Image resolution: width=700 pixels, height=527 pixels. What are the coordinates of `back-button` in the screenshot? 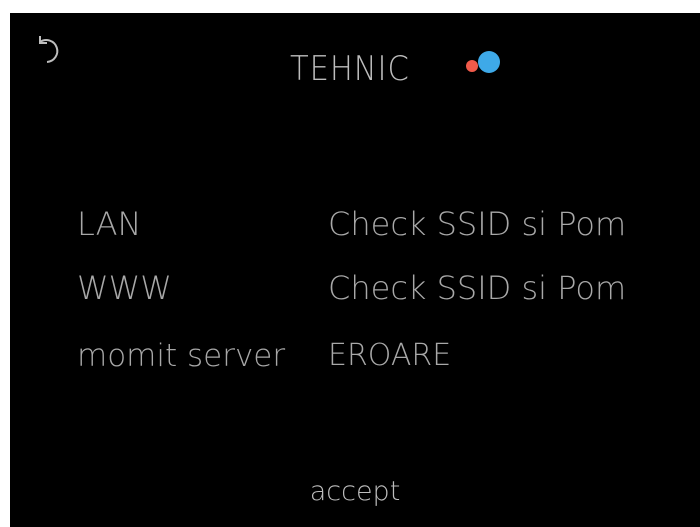 It's located at (50, 53).